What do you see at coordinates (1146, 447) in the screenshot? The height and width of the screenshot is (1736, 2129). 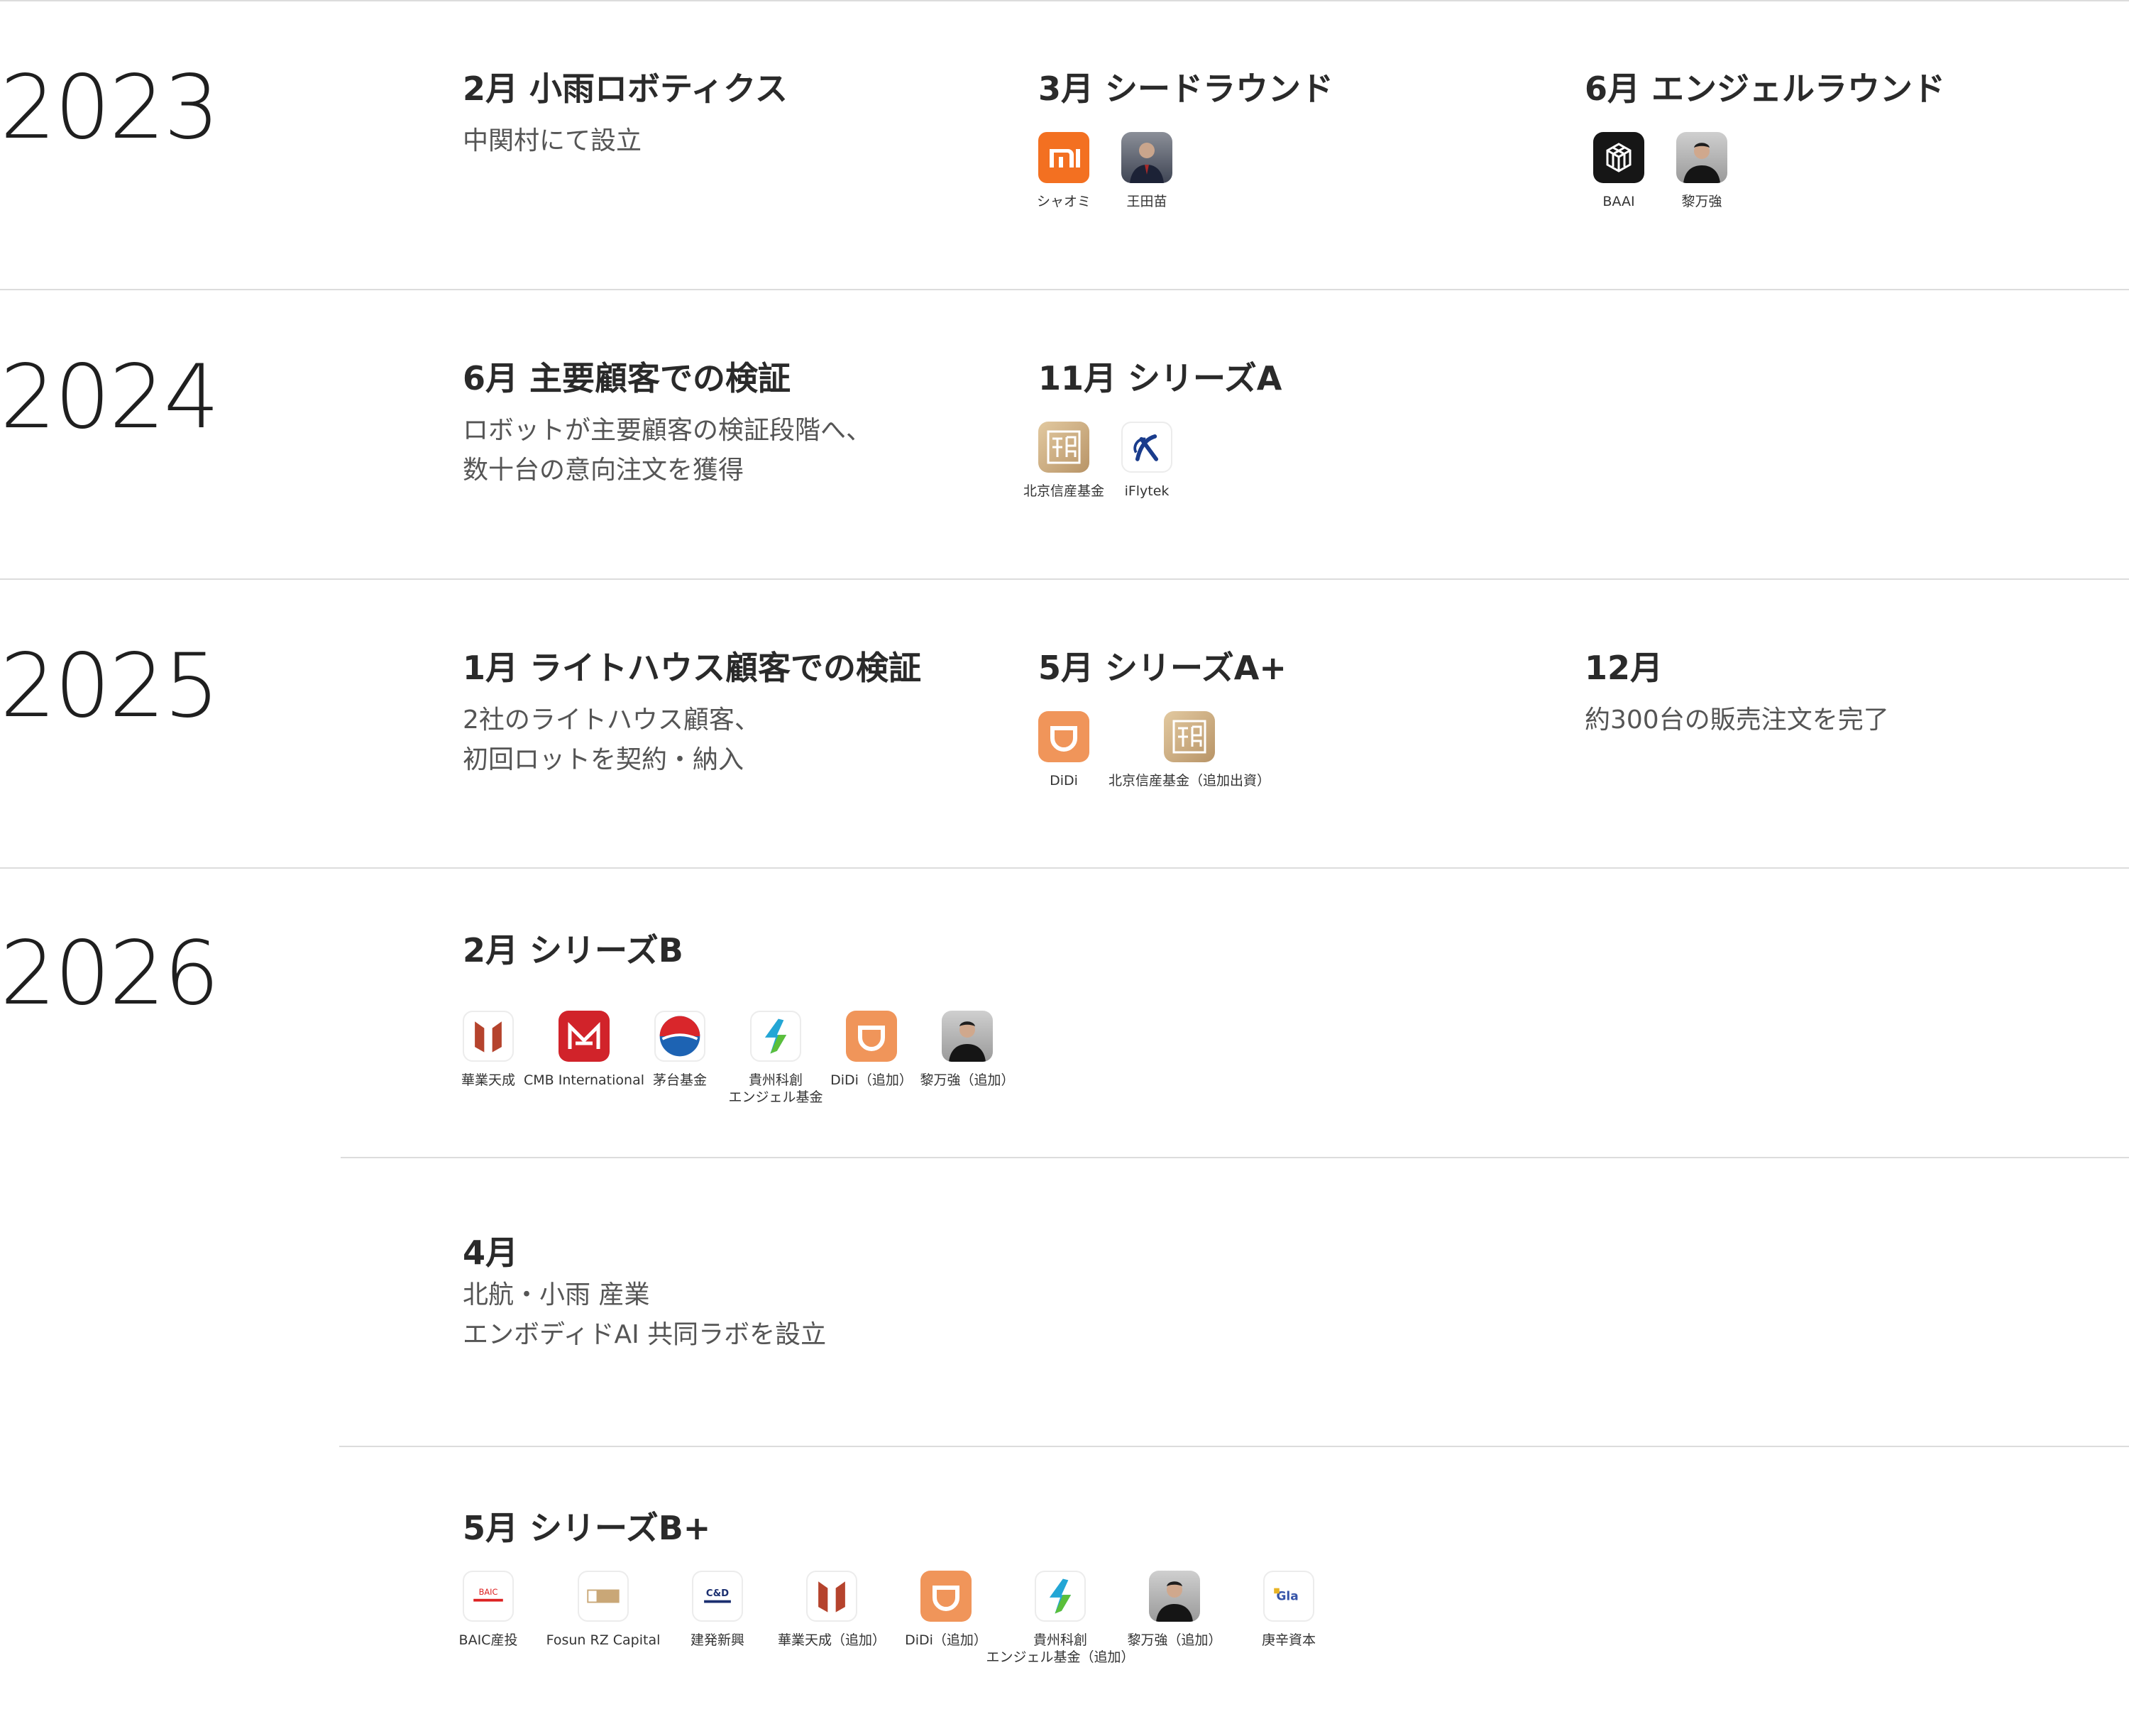 I see `iflytek-logo-icon` at bounding box center [1146, 447].